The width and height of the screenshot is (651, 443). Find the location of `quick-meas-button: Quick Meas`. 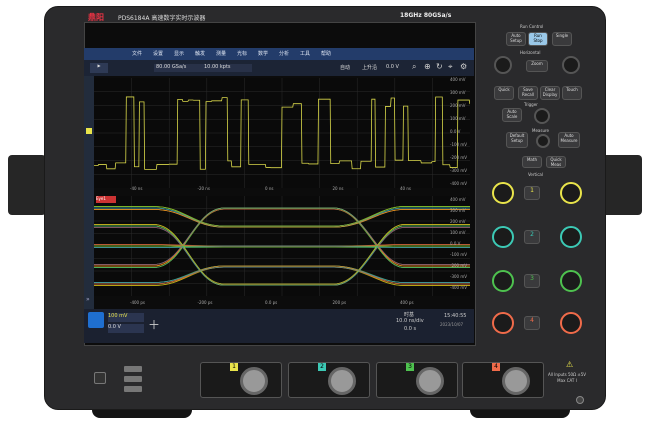

quick-meas-button: Quick Meas is located at coordinates (556, 162).